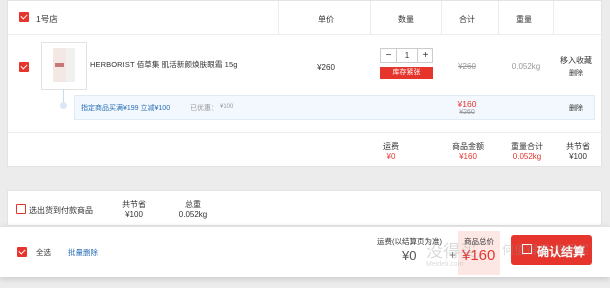  Describe the element at coordinates (468, 146) in the screenshot. I see `summary-amount-label: 商品金额` at that location.